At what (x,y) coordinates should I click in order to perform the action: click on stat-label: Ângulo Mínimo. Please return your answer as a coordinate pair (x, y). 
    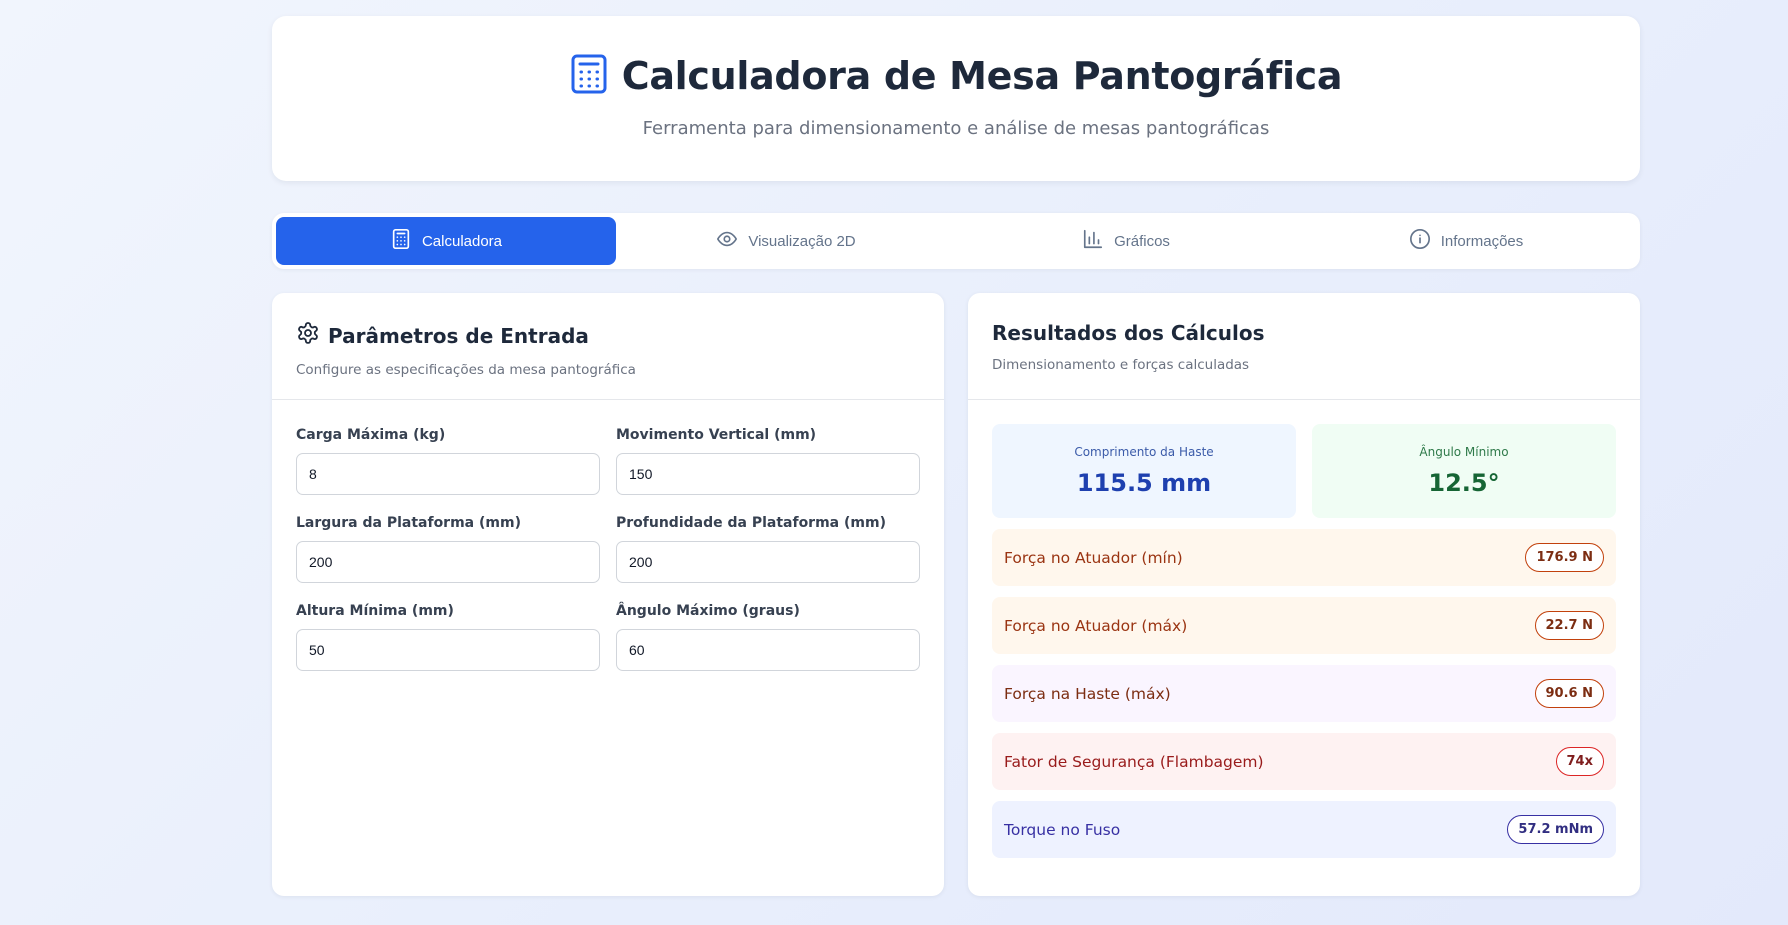
    Looking at the image, I should click on (1464, 452).